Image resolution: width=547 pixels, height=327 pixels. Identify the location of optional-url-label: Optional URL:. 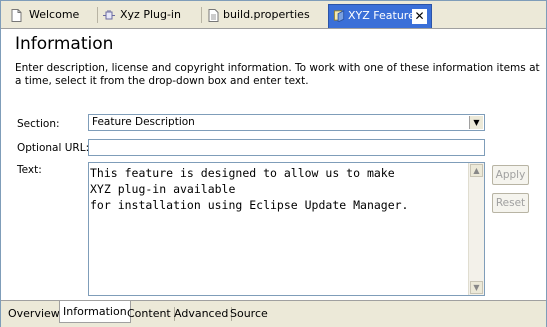
(53, 148).